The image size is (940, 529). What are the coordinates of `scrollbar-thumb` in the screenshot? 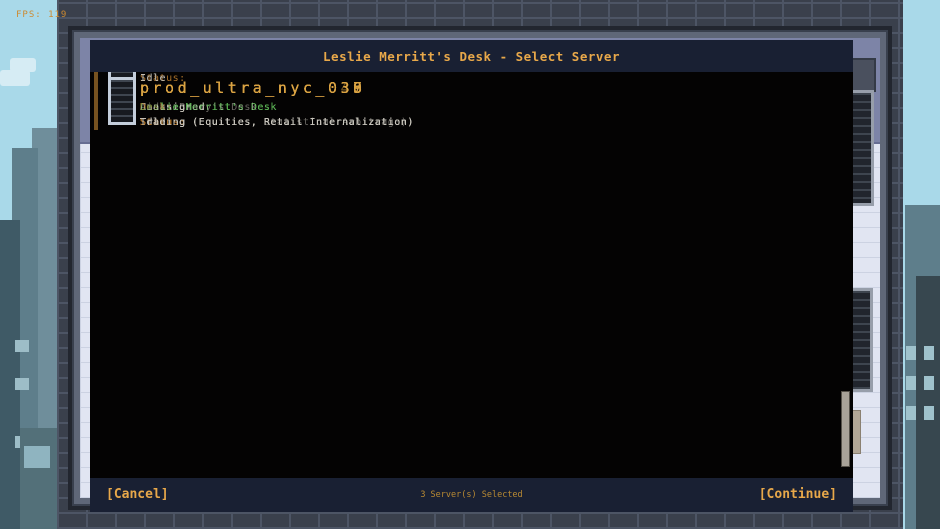 It's located at (845, 429).